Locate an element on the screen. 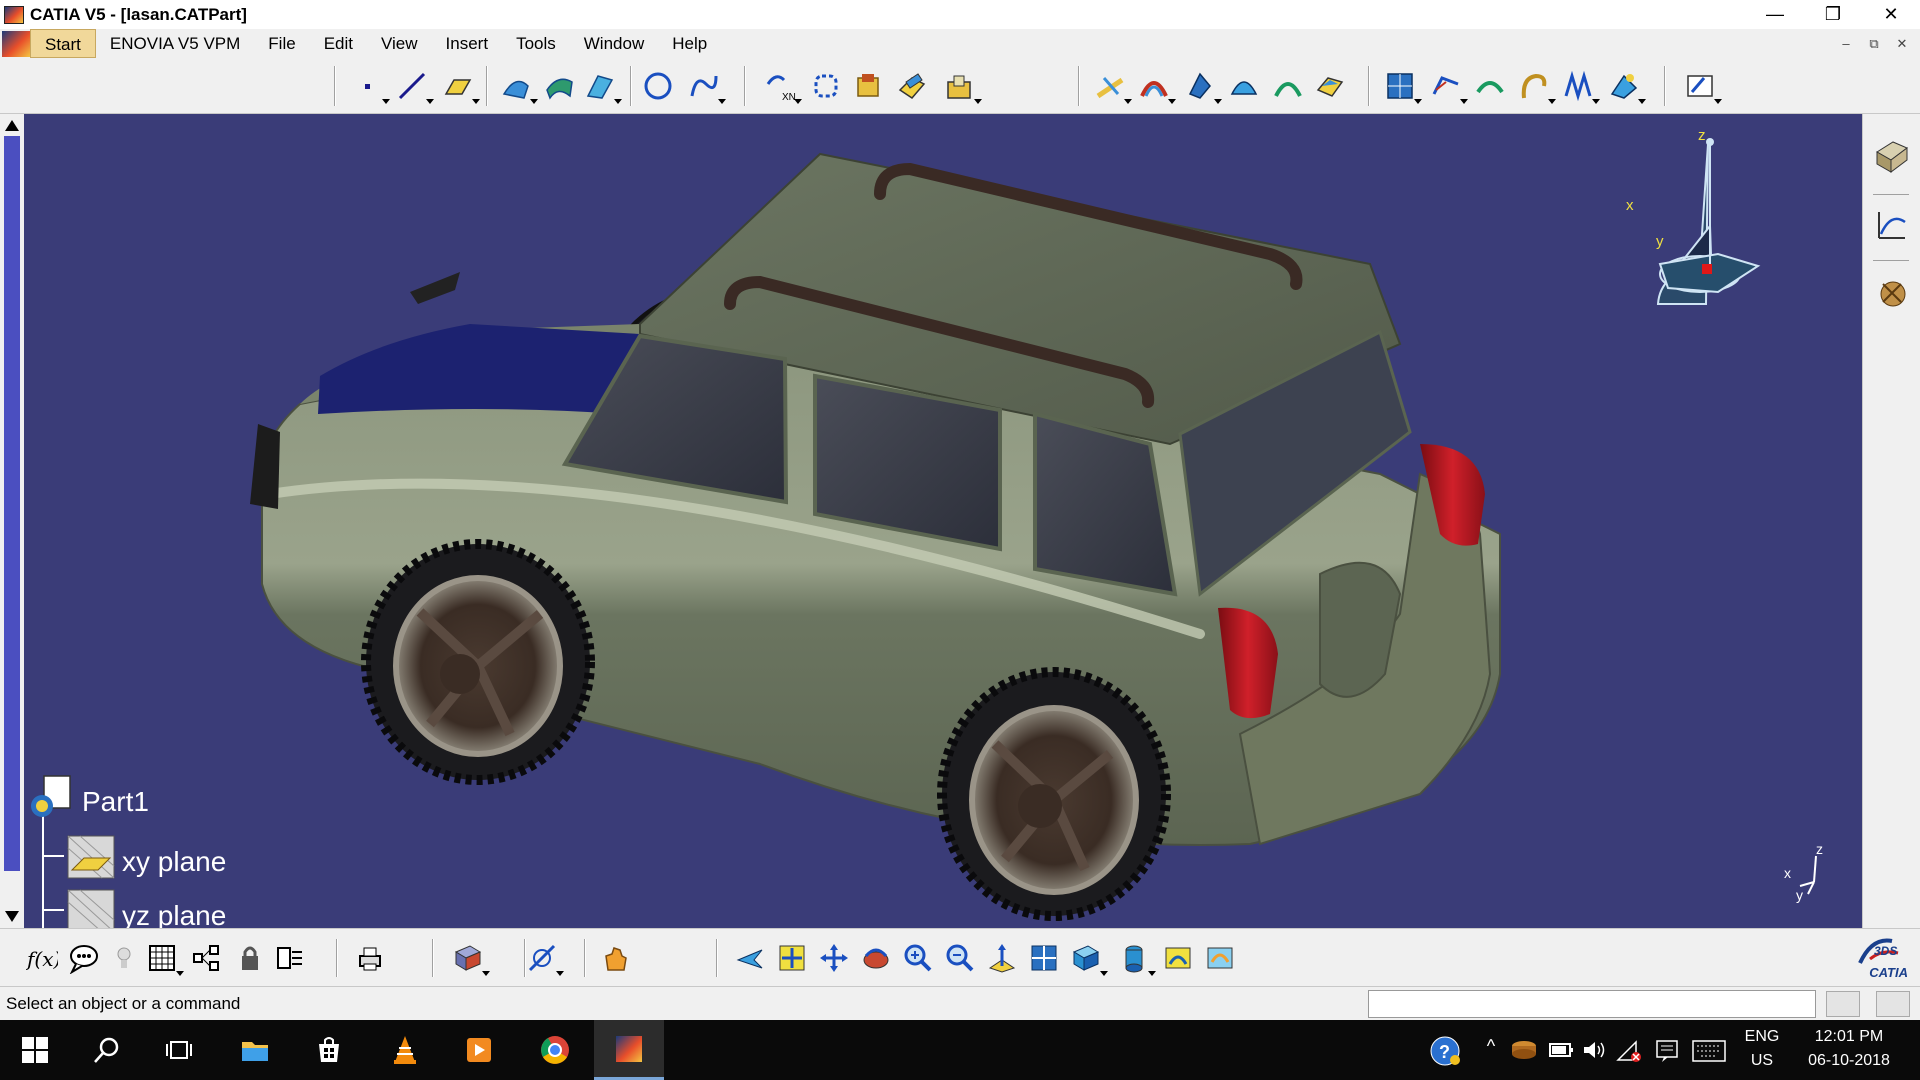  multi-section-surface-icon is located at coordinates (1581, 87).